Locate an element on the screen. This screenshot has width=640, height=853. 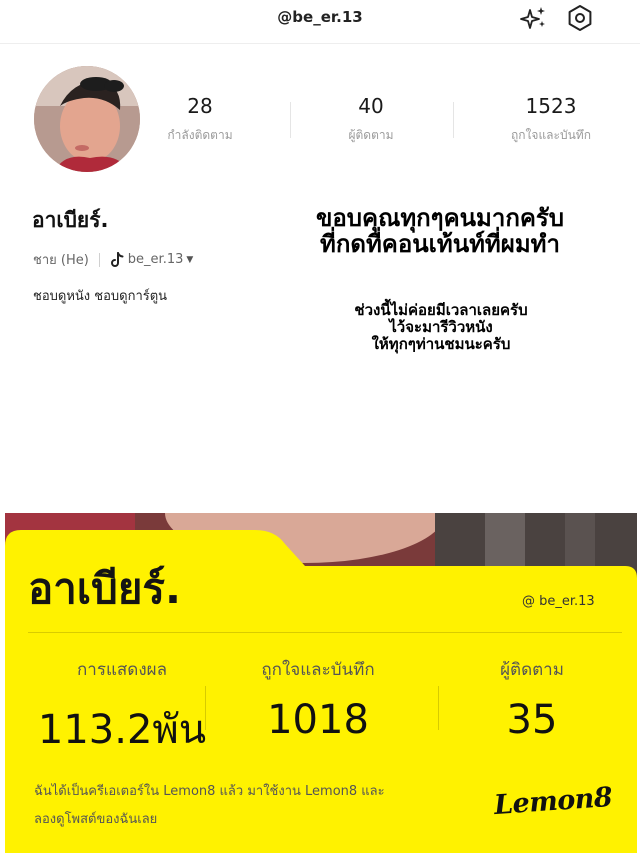
profile-subline: ชาย (He) be_er.13 ▼ is located at coordinates (113, 259).